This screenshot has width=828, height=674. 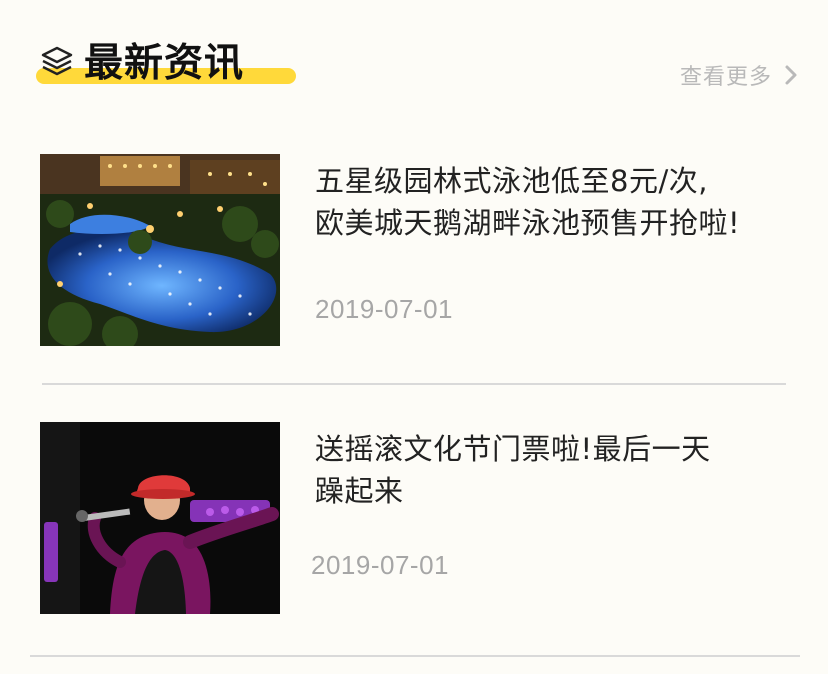 I want to click on news-title-line: 五星级园林式泳池低至8元/次,, so click(x=511, y=181).